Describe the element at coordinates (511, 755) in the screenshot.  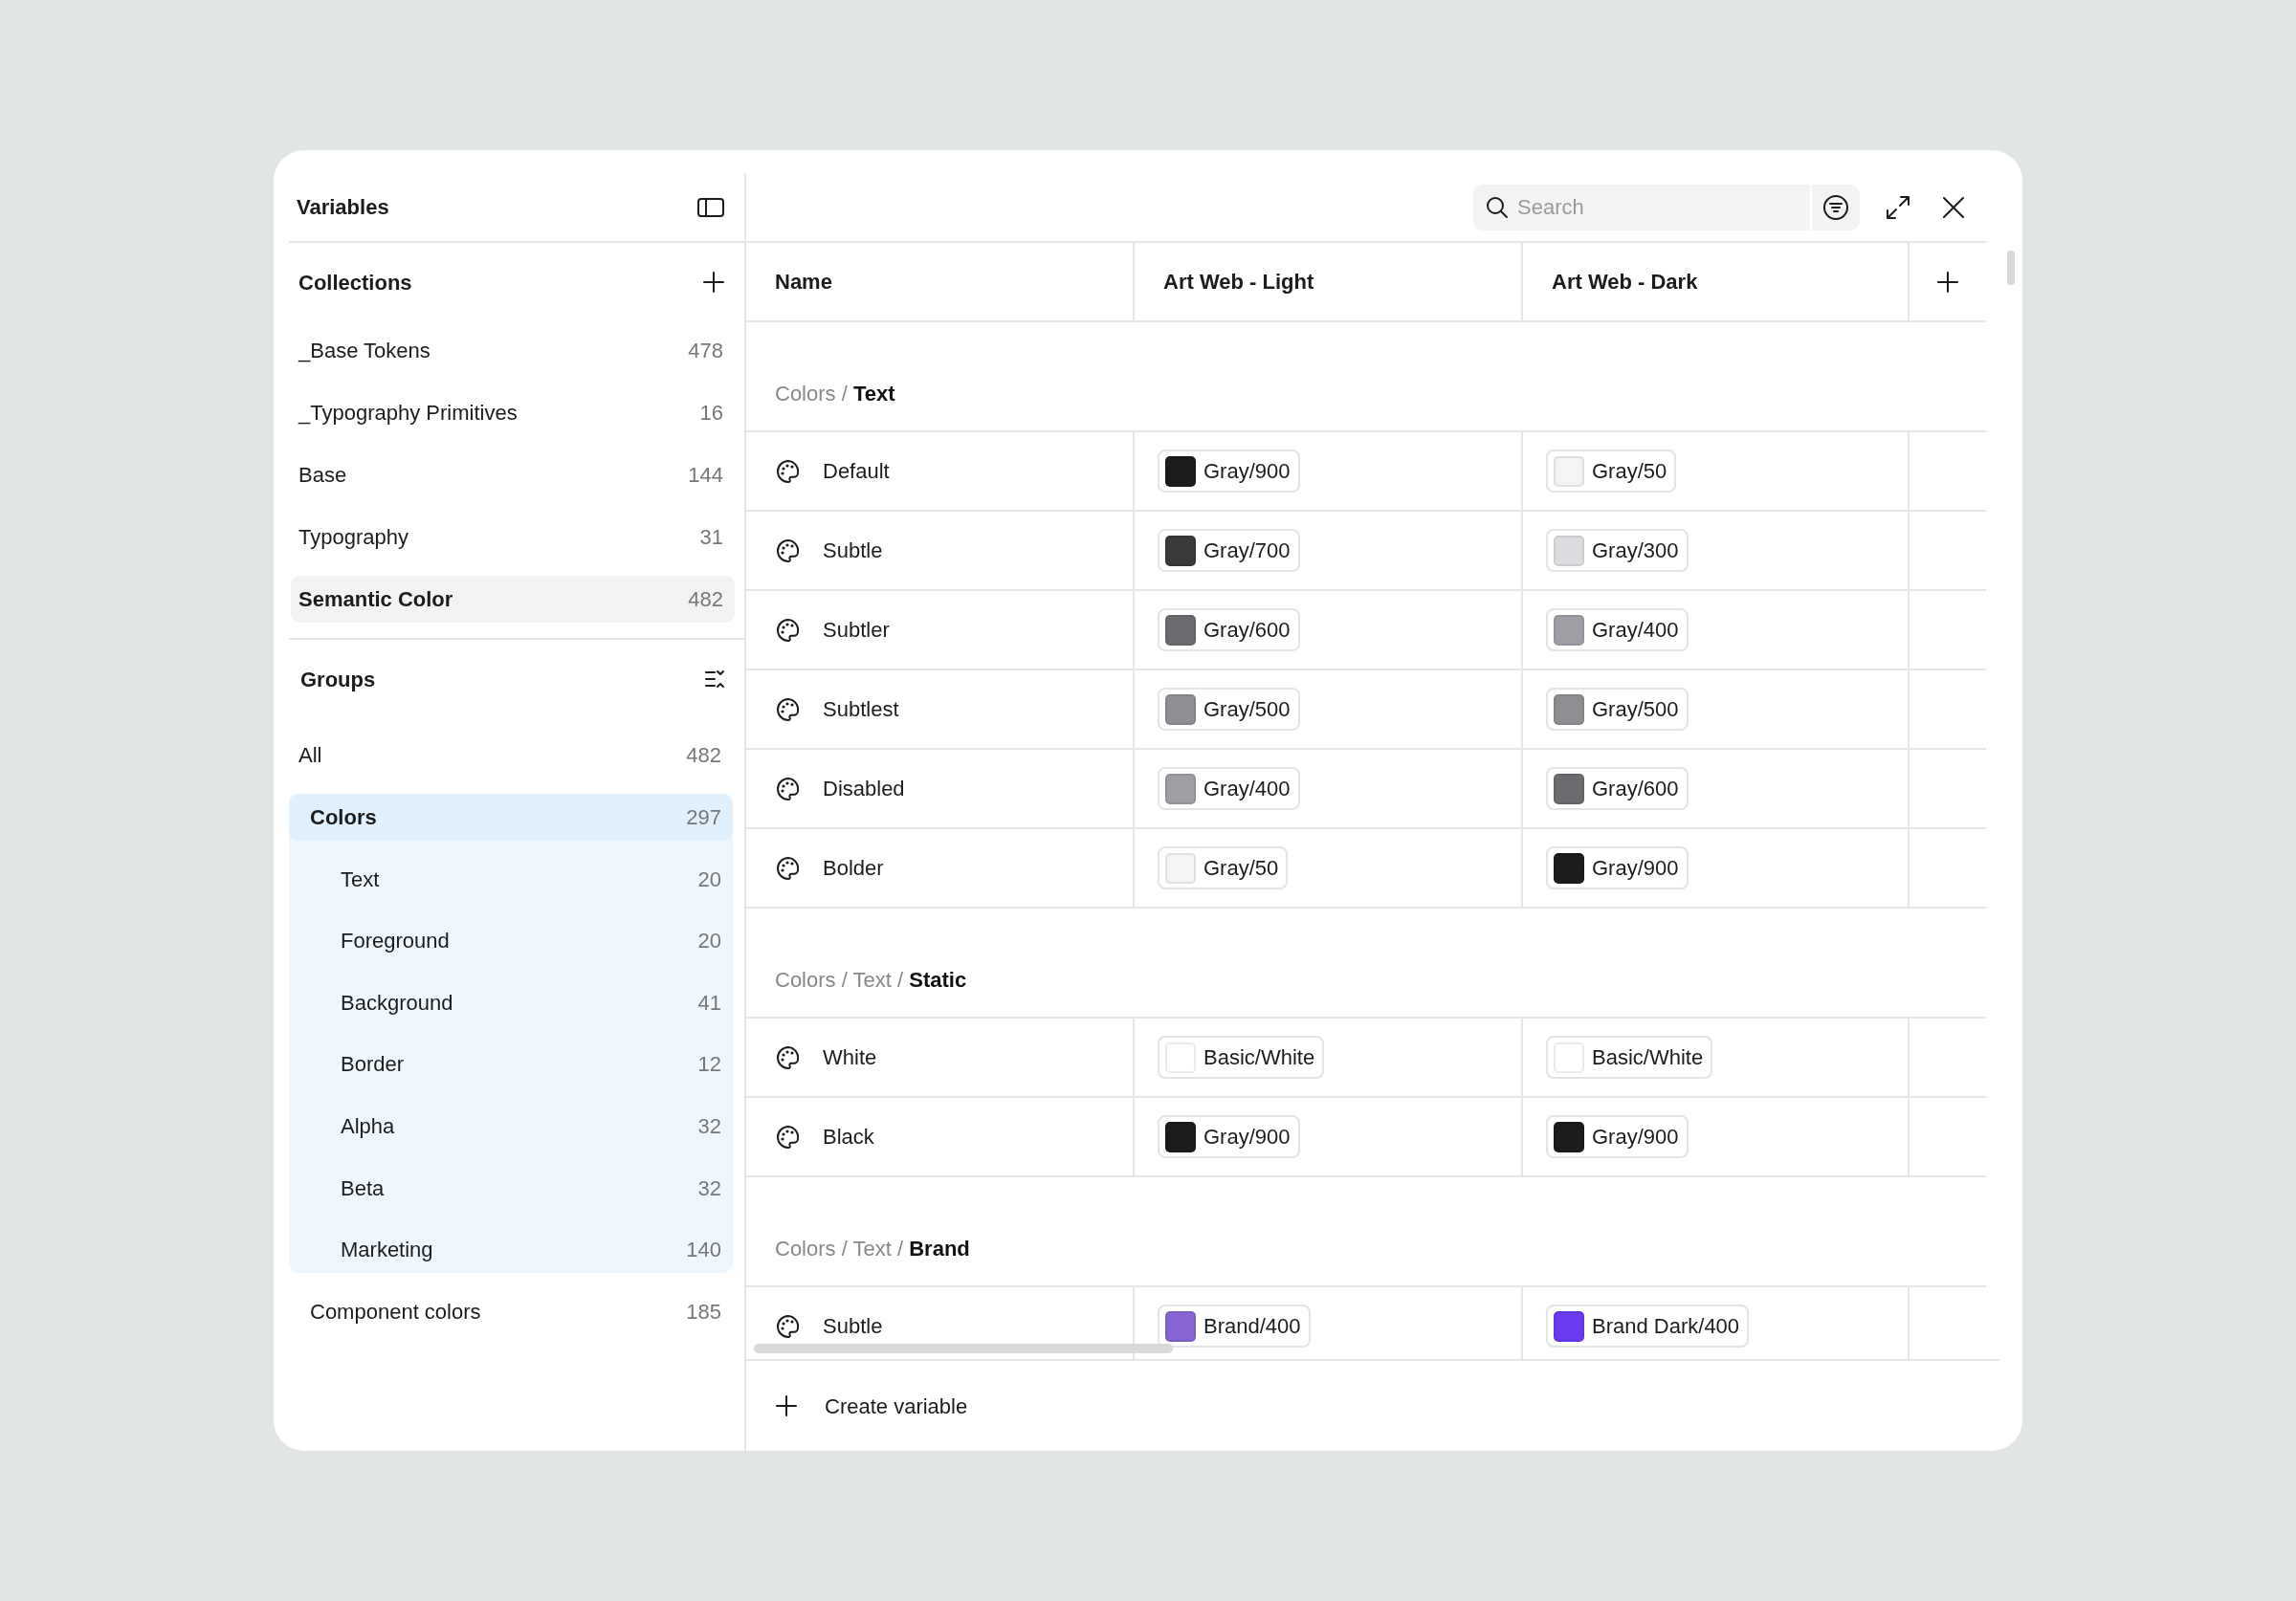
I see `group-item: All 482` at that location.